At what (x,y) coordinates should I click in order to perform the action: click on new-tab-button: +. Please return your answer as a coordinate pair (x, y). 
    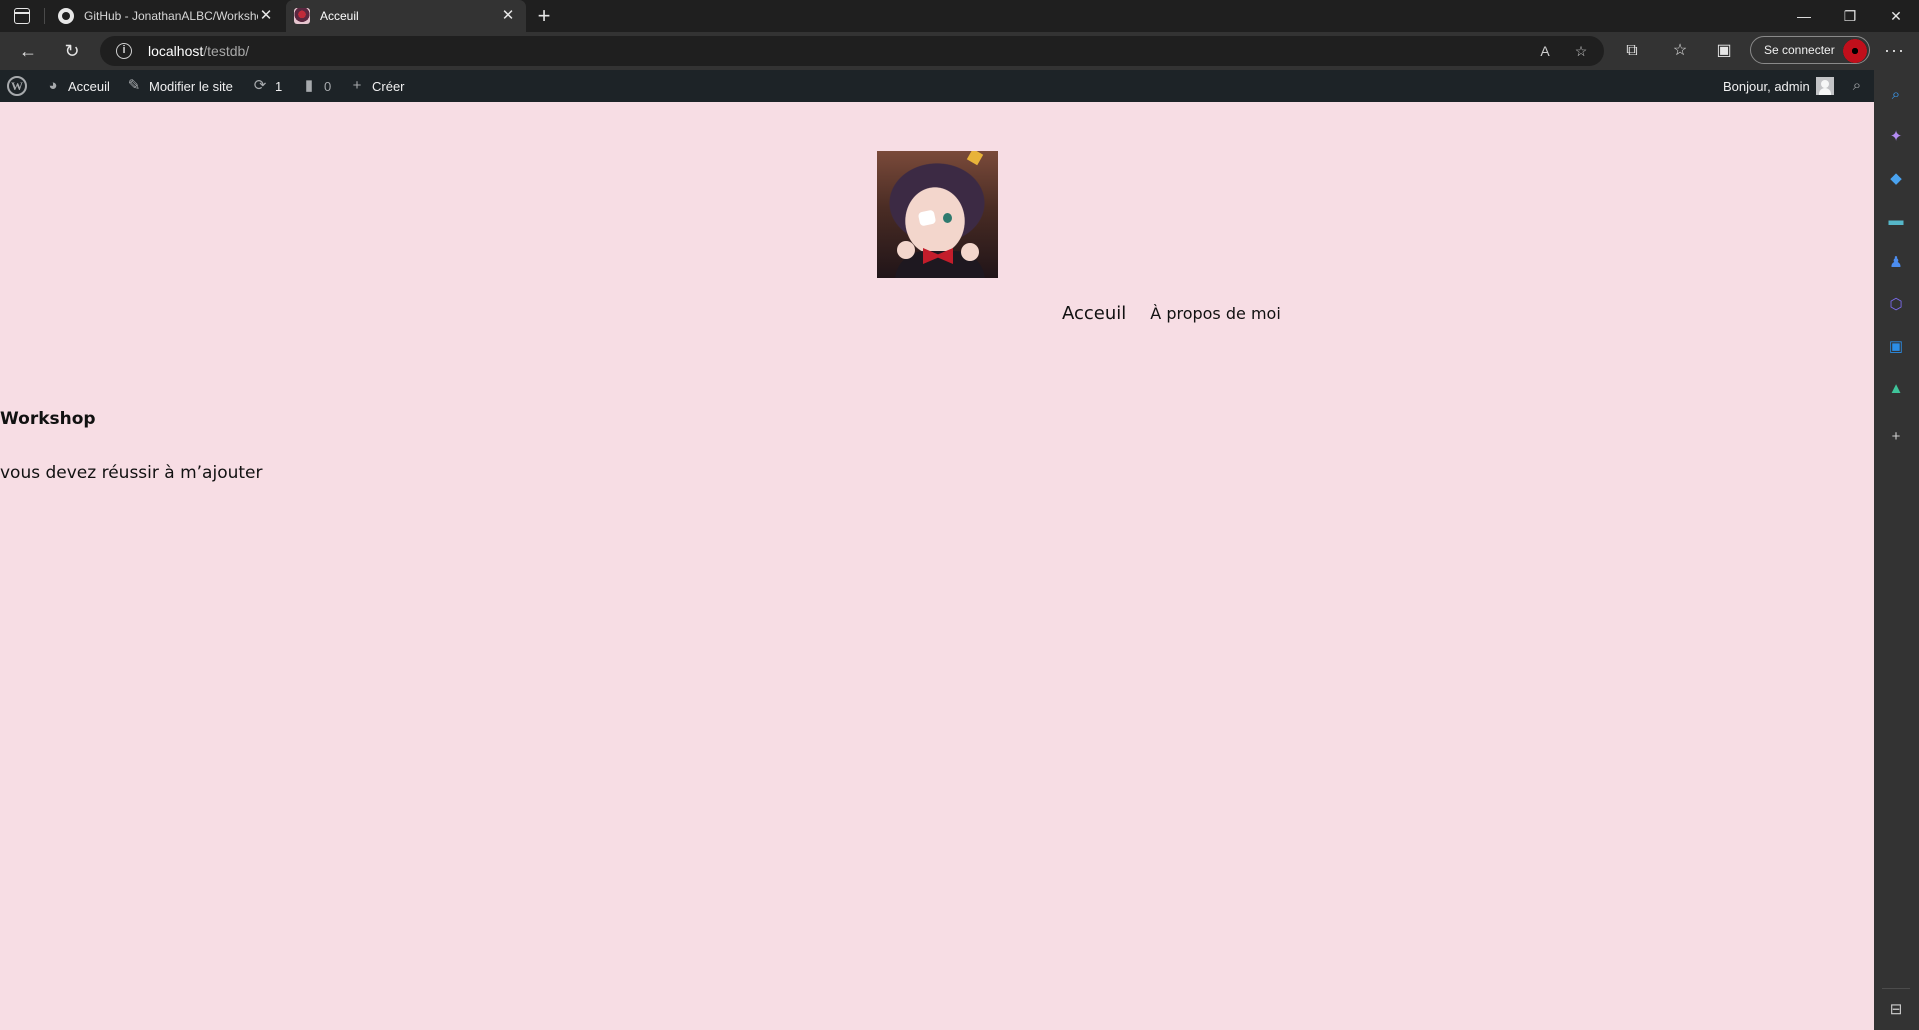
    Looking at the image, I should click on (544, 16).